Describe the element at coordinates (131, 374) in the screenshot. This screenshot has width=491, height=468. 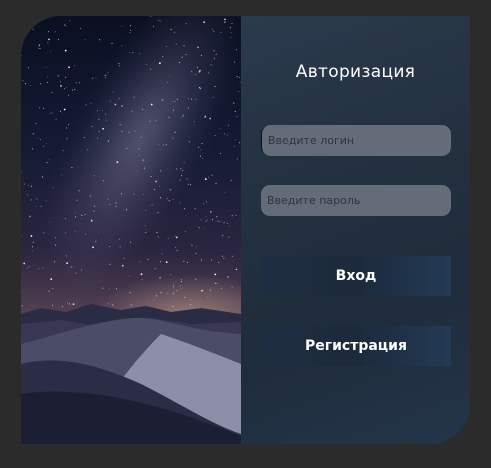
I see `desert-dunes` at that location.